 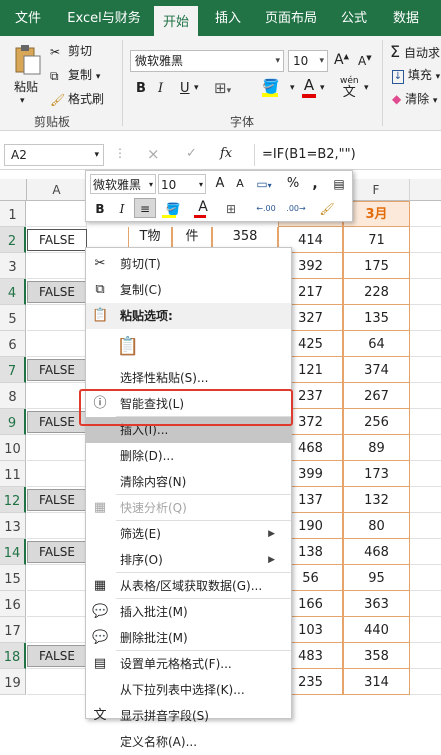 What do you see at coordinates (57, 240) in the screenshot?
I see `cell-a2-value: FALSE` at bounding box center [57, 240].